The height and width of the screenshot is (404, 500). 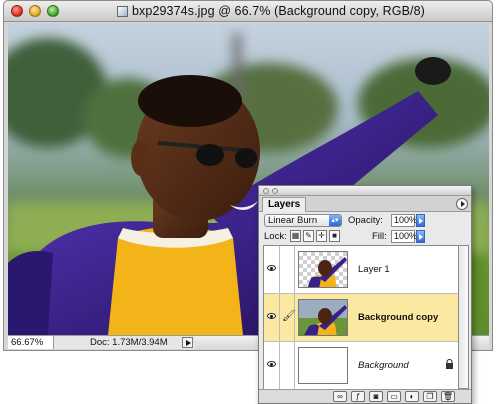 What do you see at coordinates (412, 396) in the screenshot?
I see `adjustment-layer-icon: ◐` at bounding box center [412, 396].